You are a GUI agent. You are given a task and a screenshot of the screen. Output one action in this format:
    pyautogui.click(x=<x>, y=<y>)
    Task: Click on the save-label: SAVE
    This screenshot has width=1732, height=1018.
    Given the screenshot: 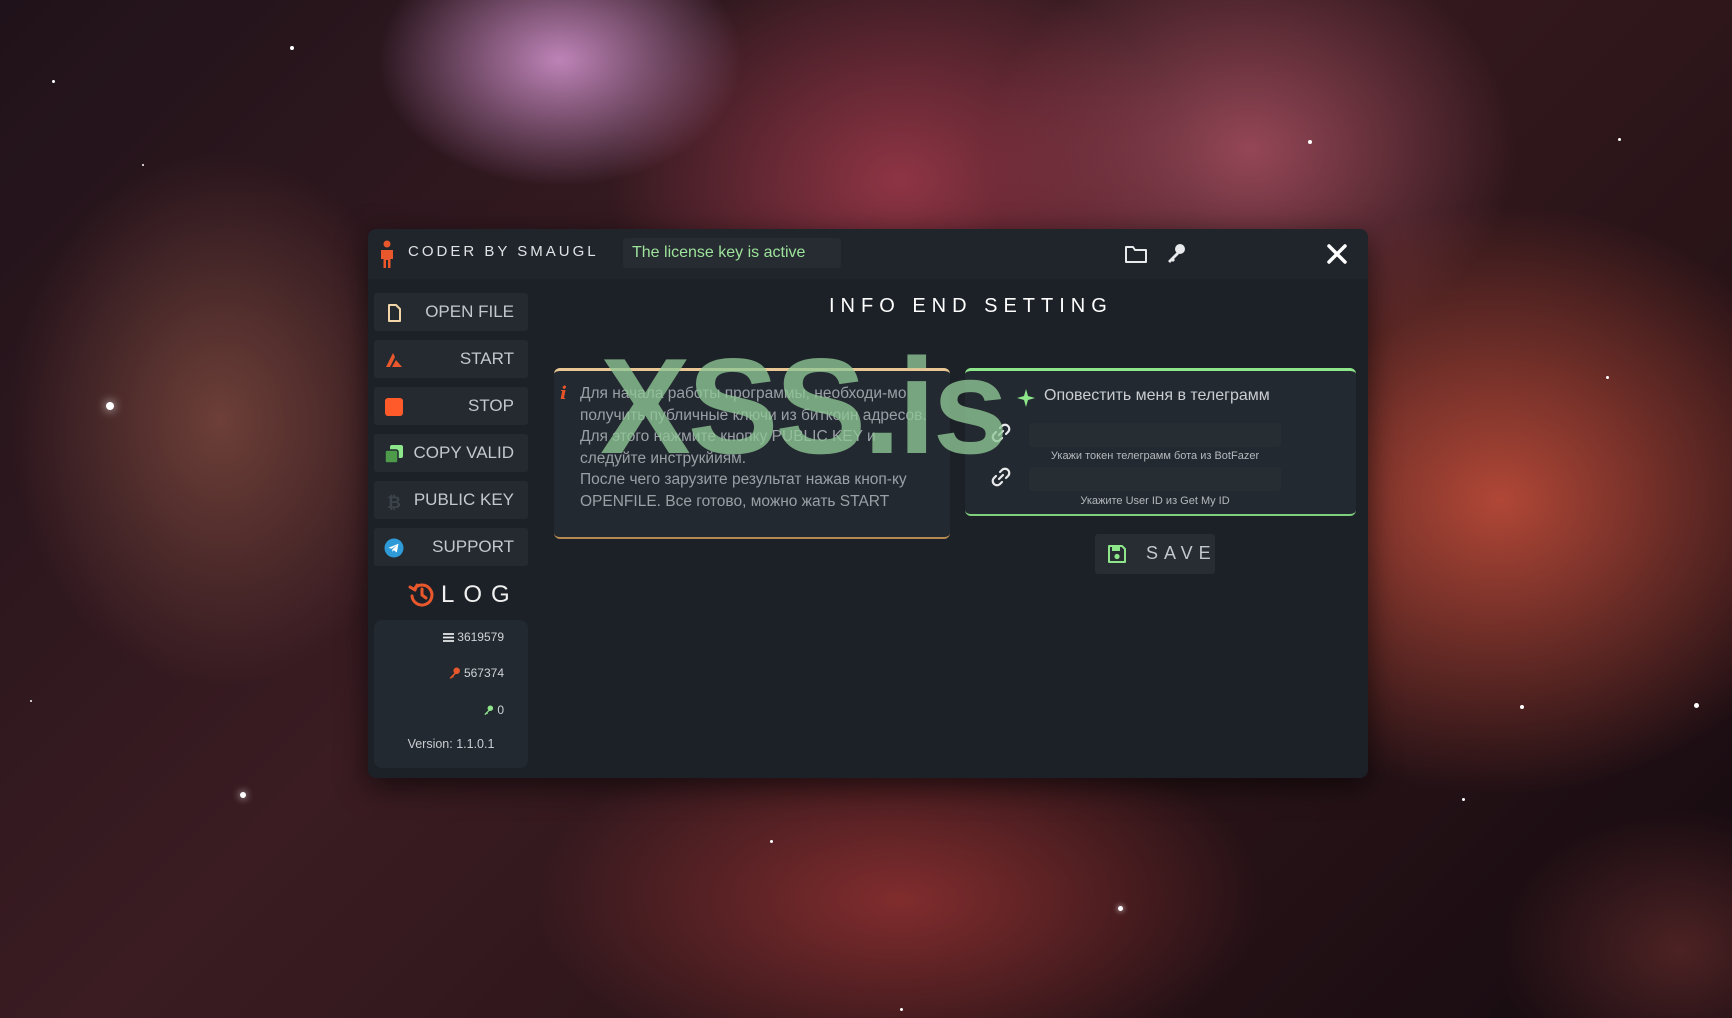 What is the action you would take?
    pyautogui.click(x=1181, y=553)
    